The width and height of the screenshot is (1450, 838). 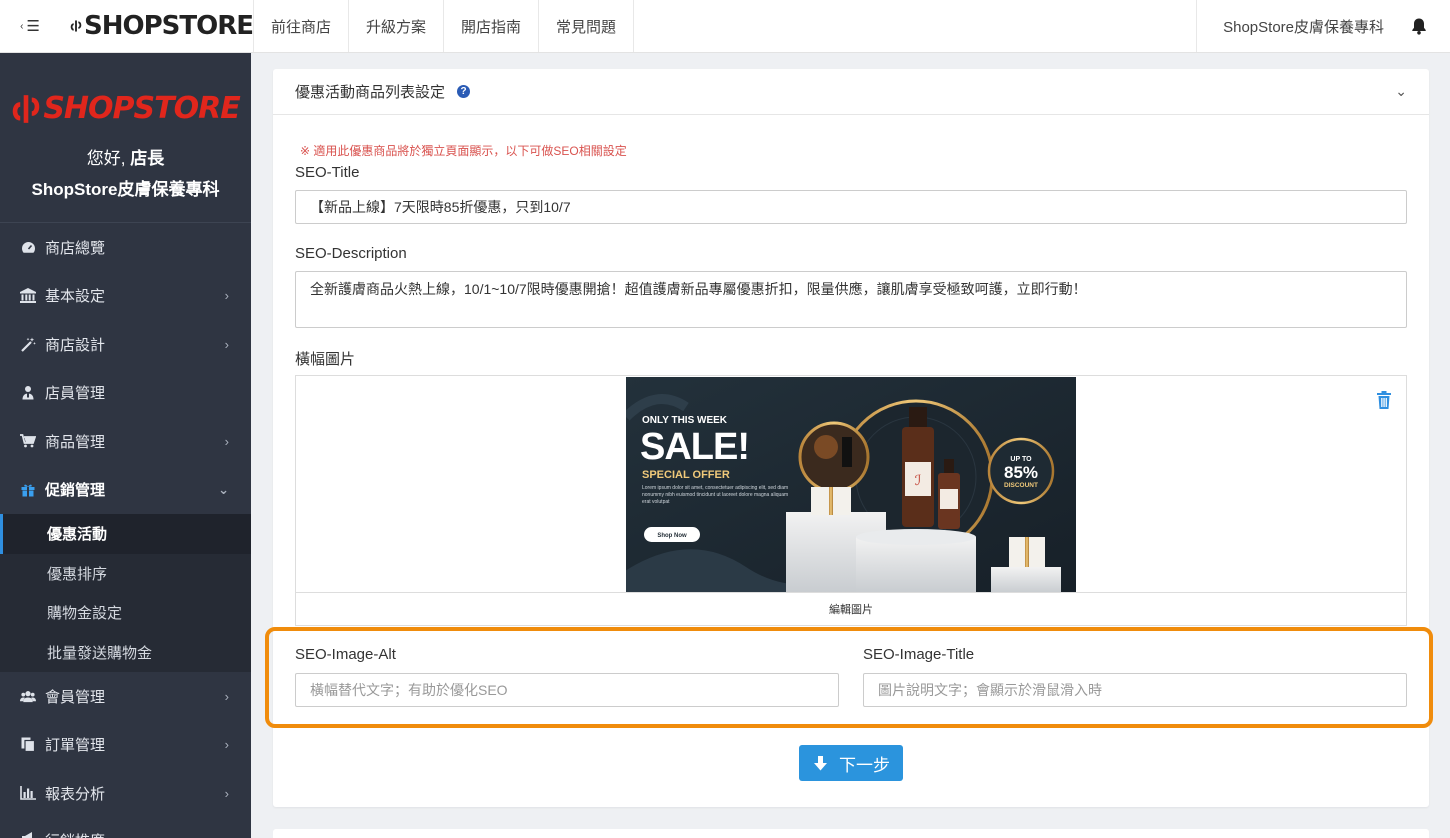 What do you see at coordinates (125, 653) in the screenshot?
I see `submenu-item-bulk-credit: 批量發送購物金` at bounding box center [125, 653].